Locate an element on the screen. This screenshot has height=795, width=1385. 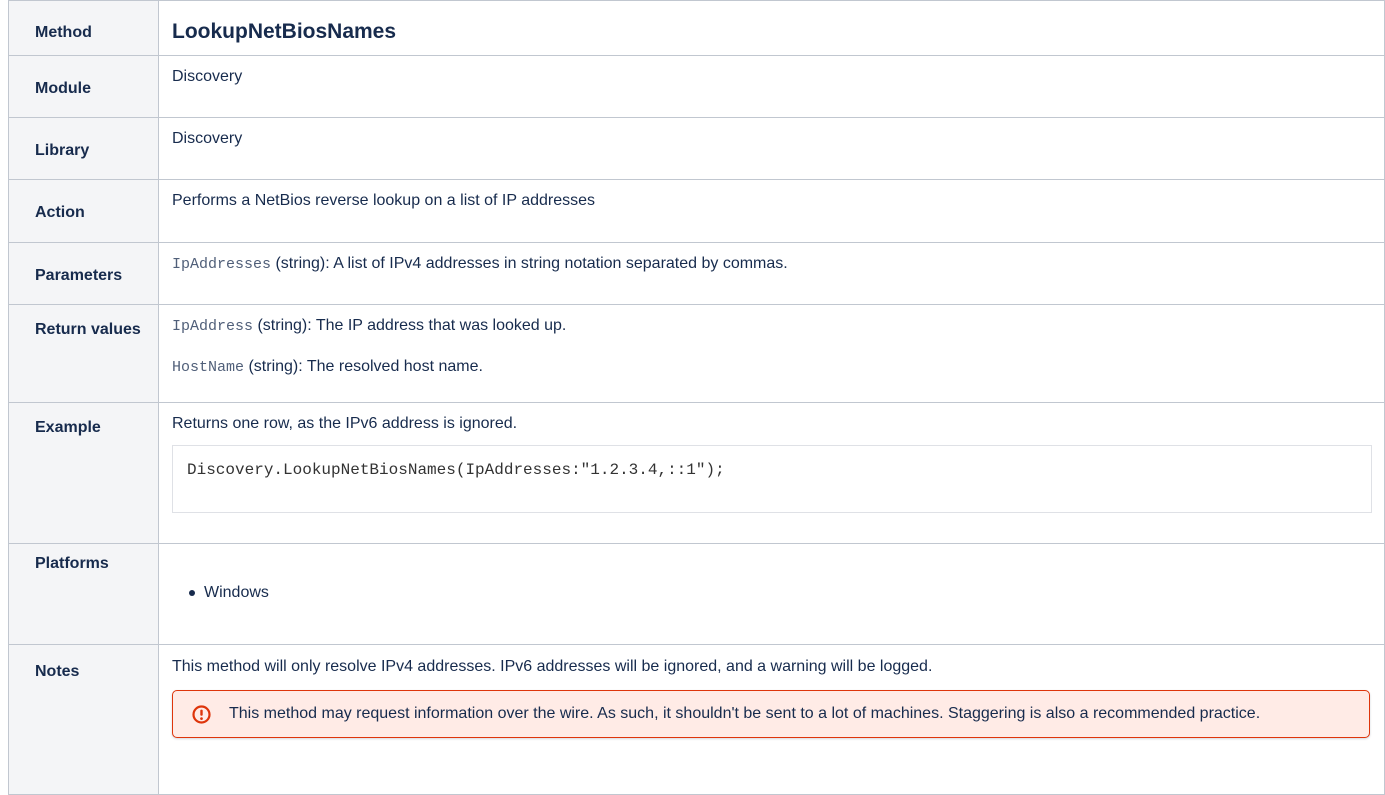
module-label: Module is located at coordinates (83, 86).